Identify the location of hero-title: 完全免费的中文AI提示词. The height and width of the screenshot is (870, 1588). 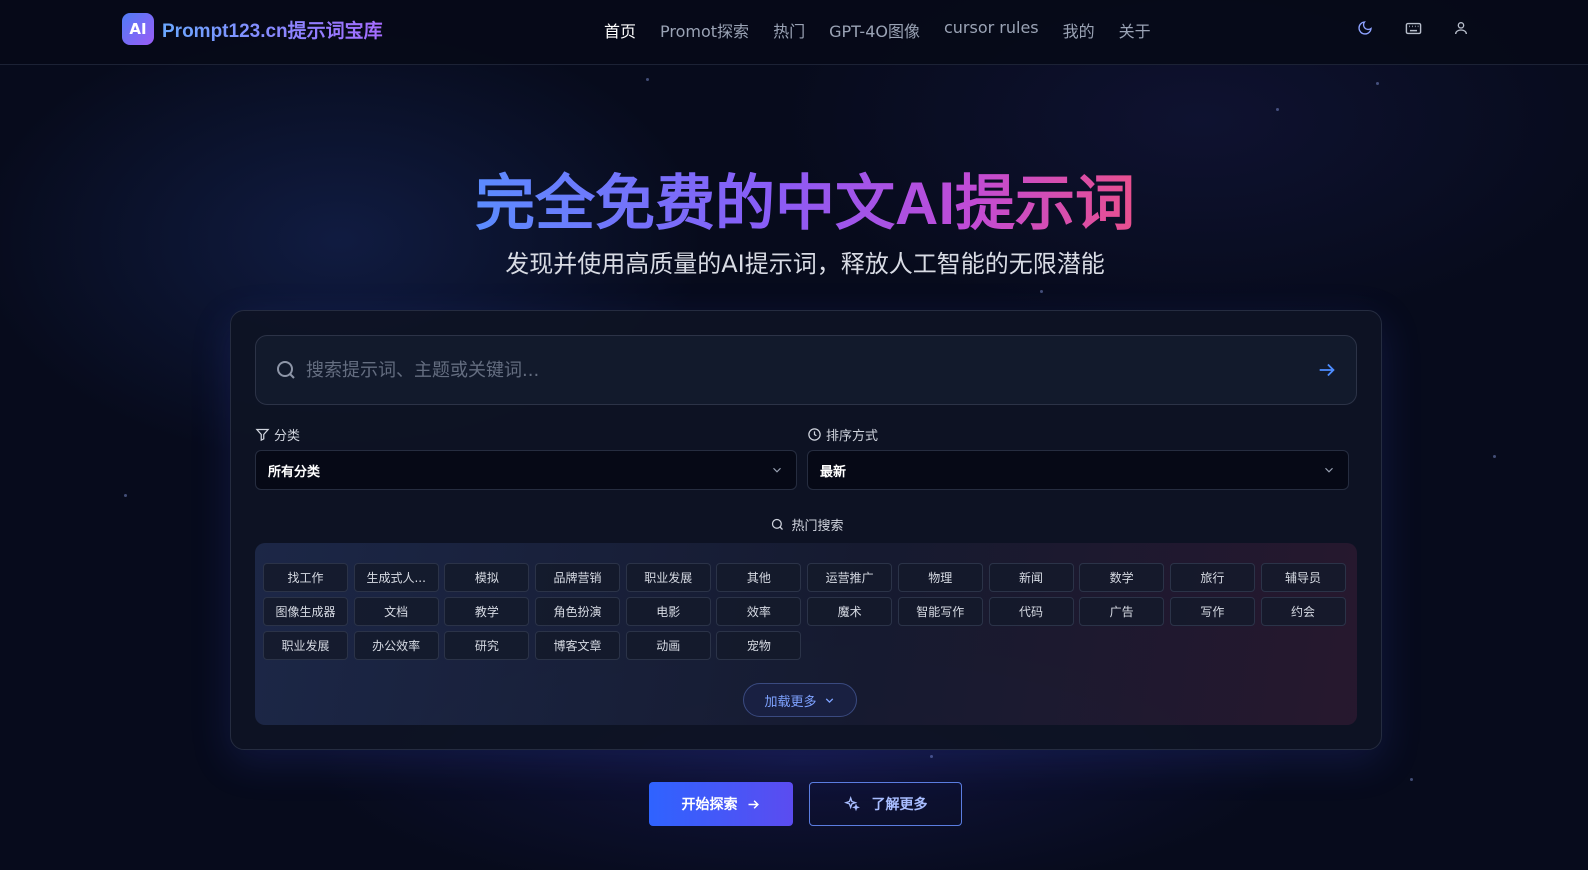
(805, 203).